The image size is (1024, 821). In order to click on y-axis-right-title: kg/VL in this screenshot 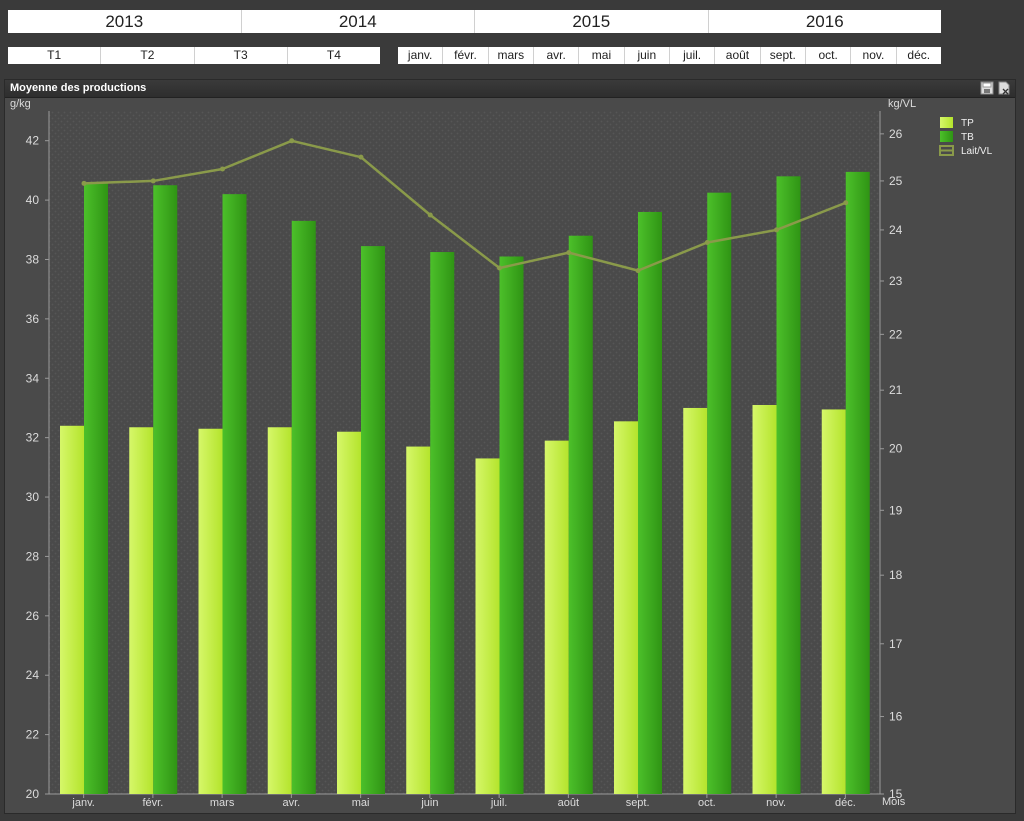, I will do `click(902, 104)`.